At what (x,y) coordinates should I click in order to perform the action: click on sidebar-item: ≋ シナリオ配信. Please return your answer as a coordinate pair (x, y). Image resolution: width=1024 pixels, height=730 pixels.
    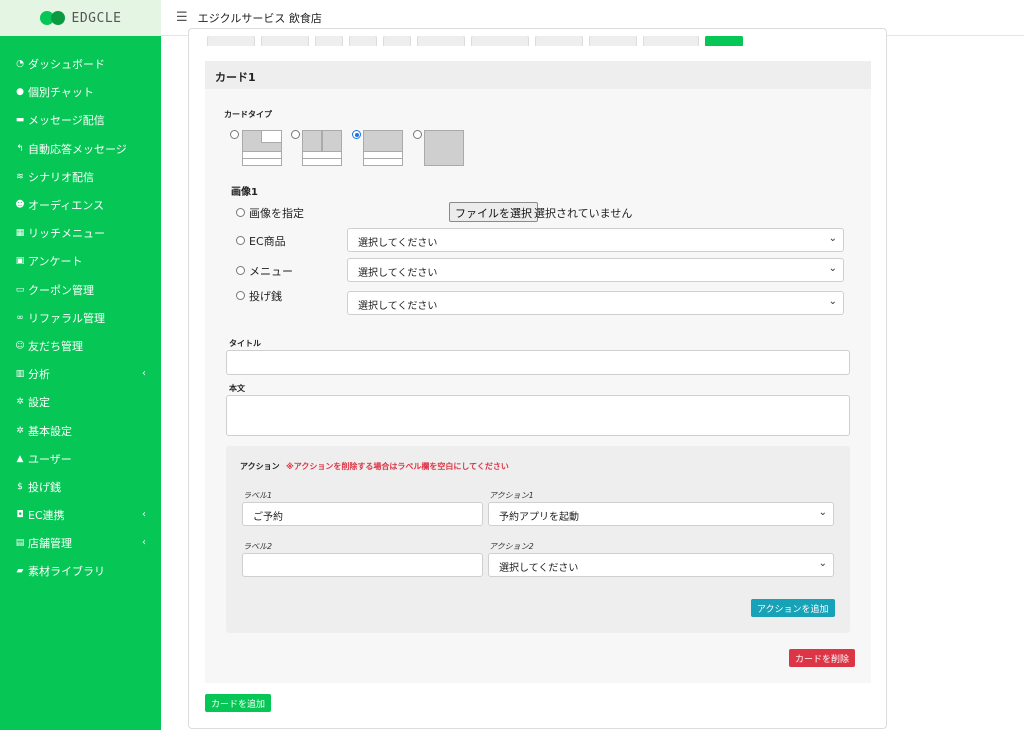
    Looking at the image, I should click on (80, 177).